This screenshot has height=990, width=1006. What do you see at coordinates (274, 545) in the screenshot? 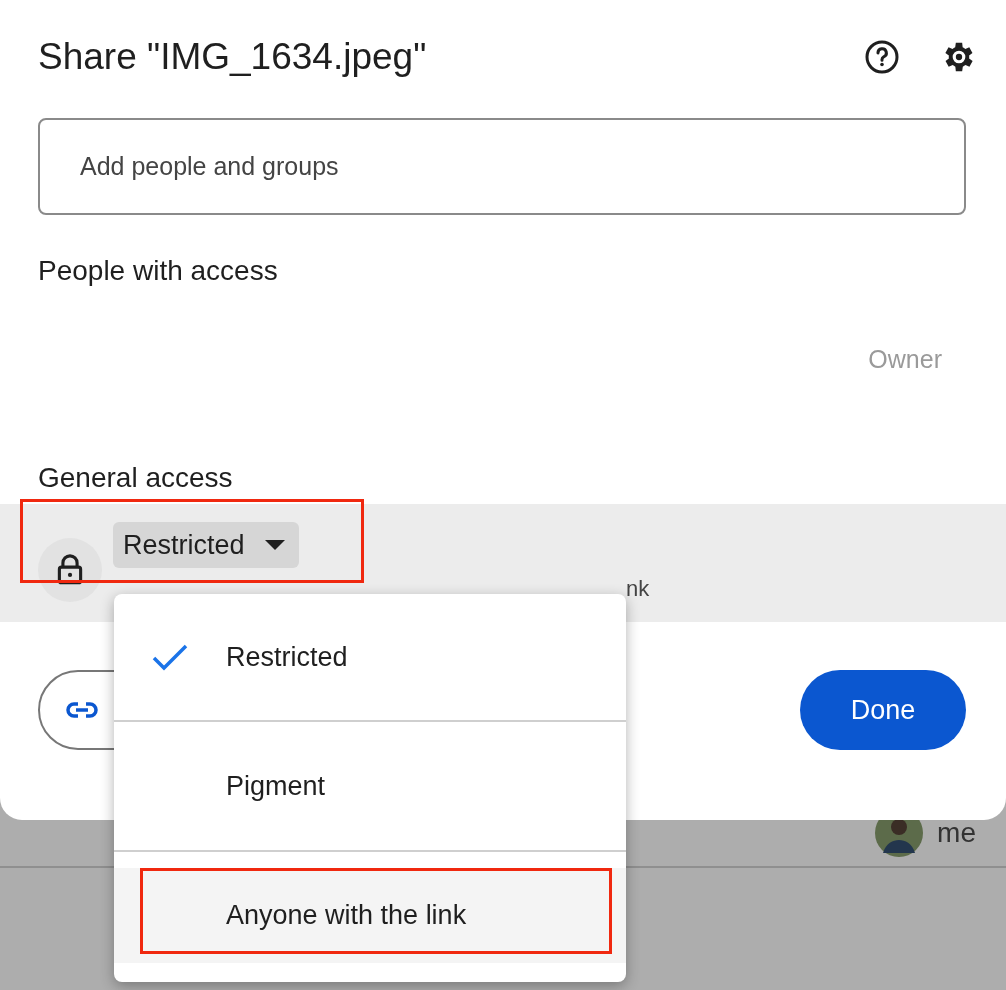
I see `caret-icon` at bounding box center [274, 545].